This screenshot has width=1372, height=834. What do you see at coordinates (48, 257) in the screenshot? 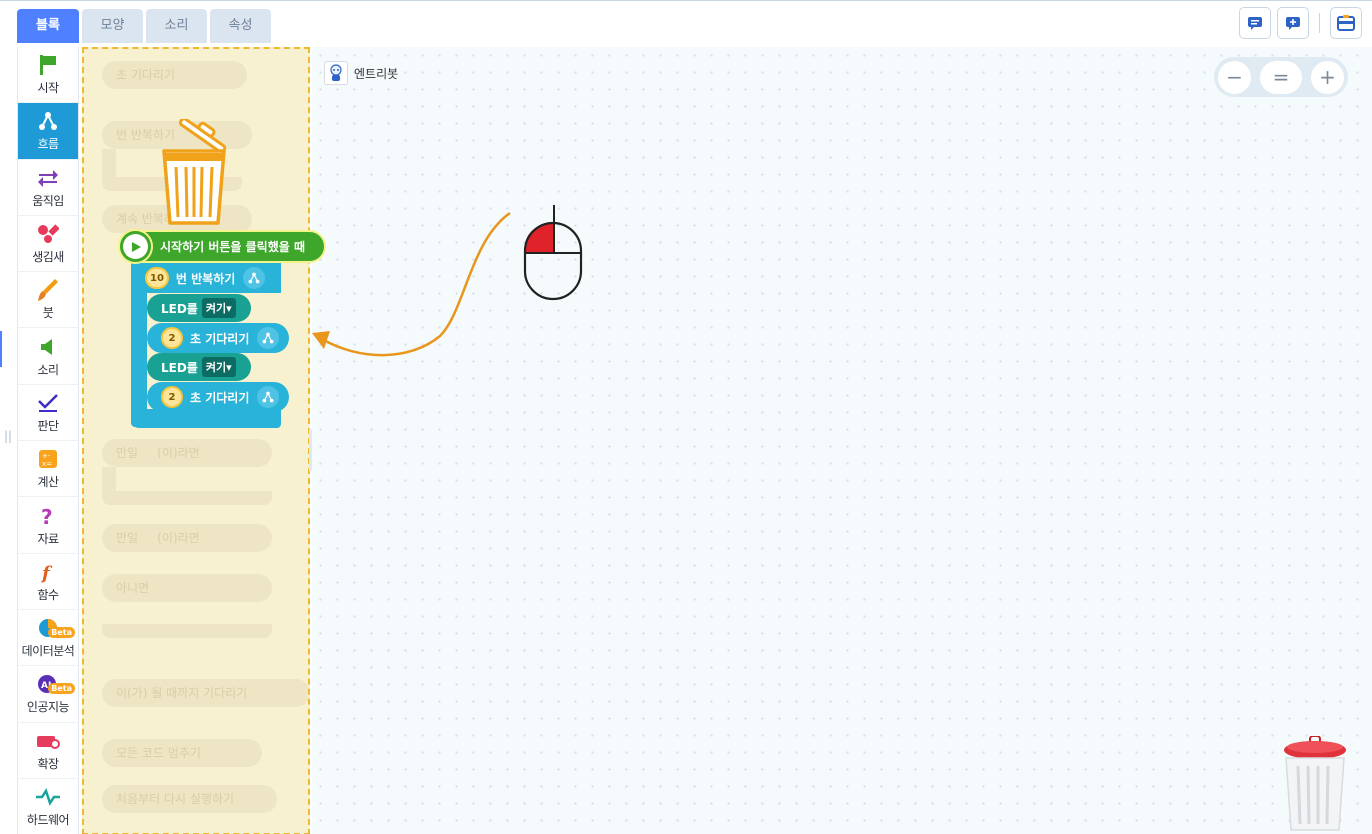
I see `category-label: 생김새` at bounding box center [48, 257].